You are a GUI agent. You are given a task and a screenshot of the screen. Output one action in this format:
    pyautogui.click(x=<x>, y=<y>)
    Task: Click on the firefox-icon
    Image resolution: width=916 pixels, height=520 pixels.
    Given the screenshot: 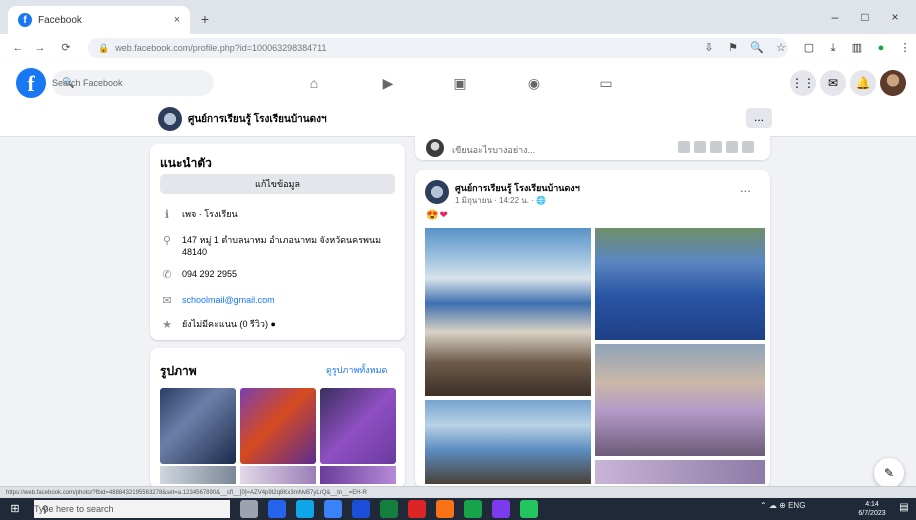 What is the action you would take?
    pyautogui.click(x=445, y=509)
    